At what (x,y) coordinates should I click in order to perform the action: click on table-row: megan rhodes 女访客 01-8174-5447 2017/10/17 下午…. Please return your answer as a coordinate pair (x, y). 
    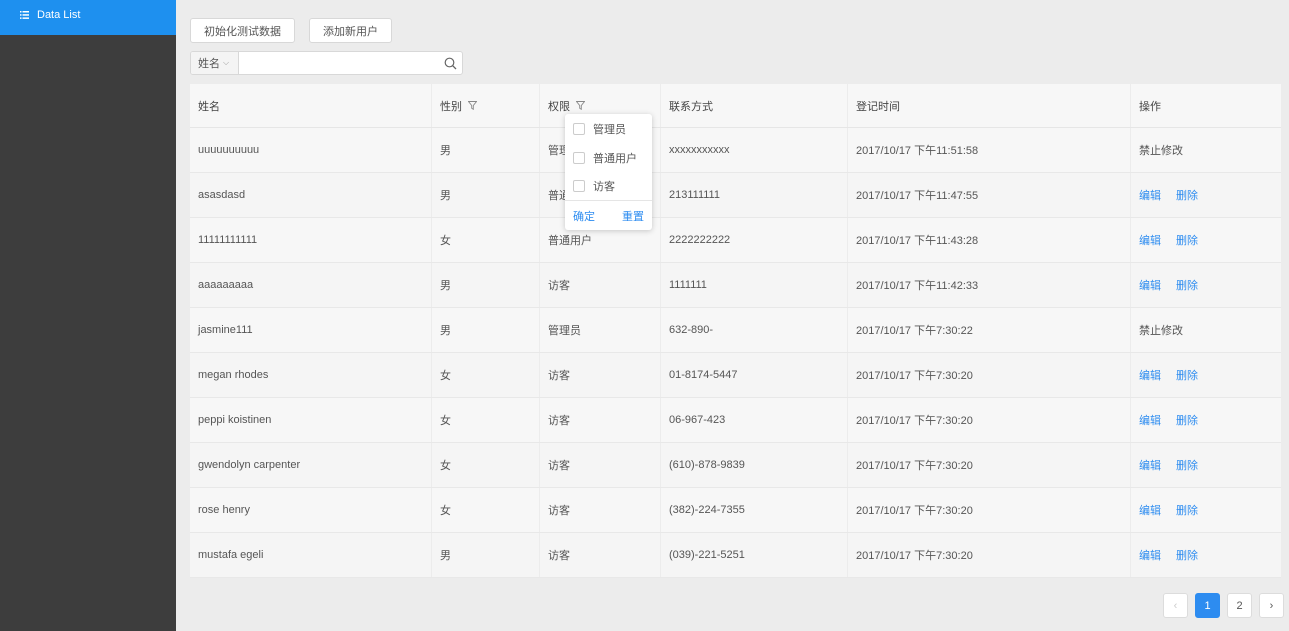
    Looking at the image, I should click on (735, 375).